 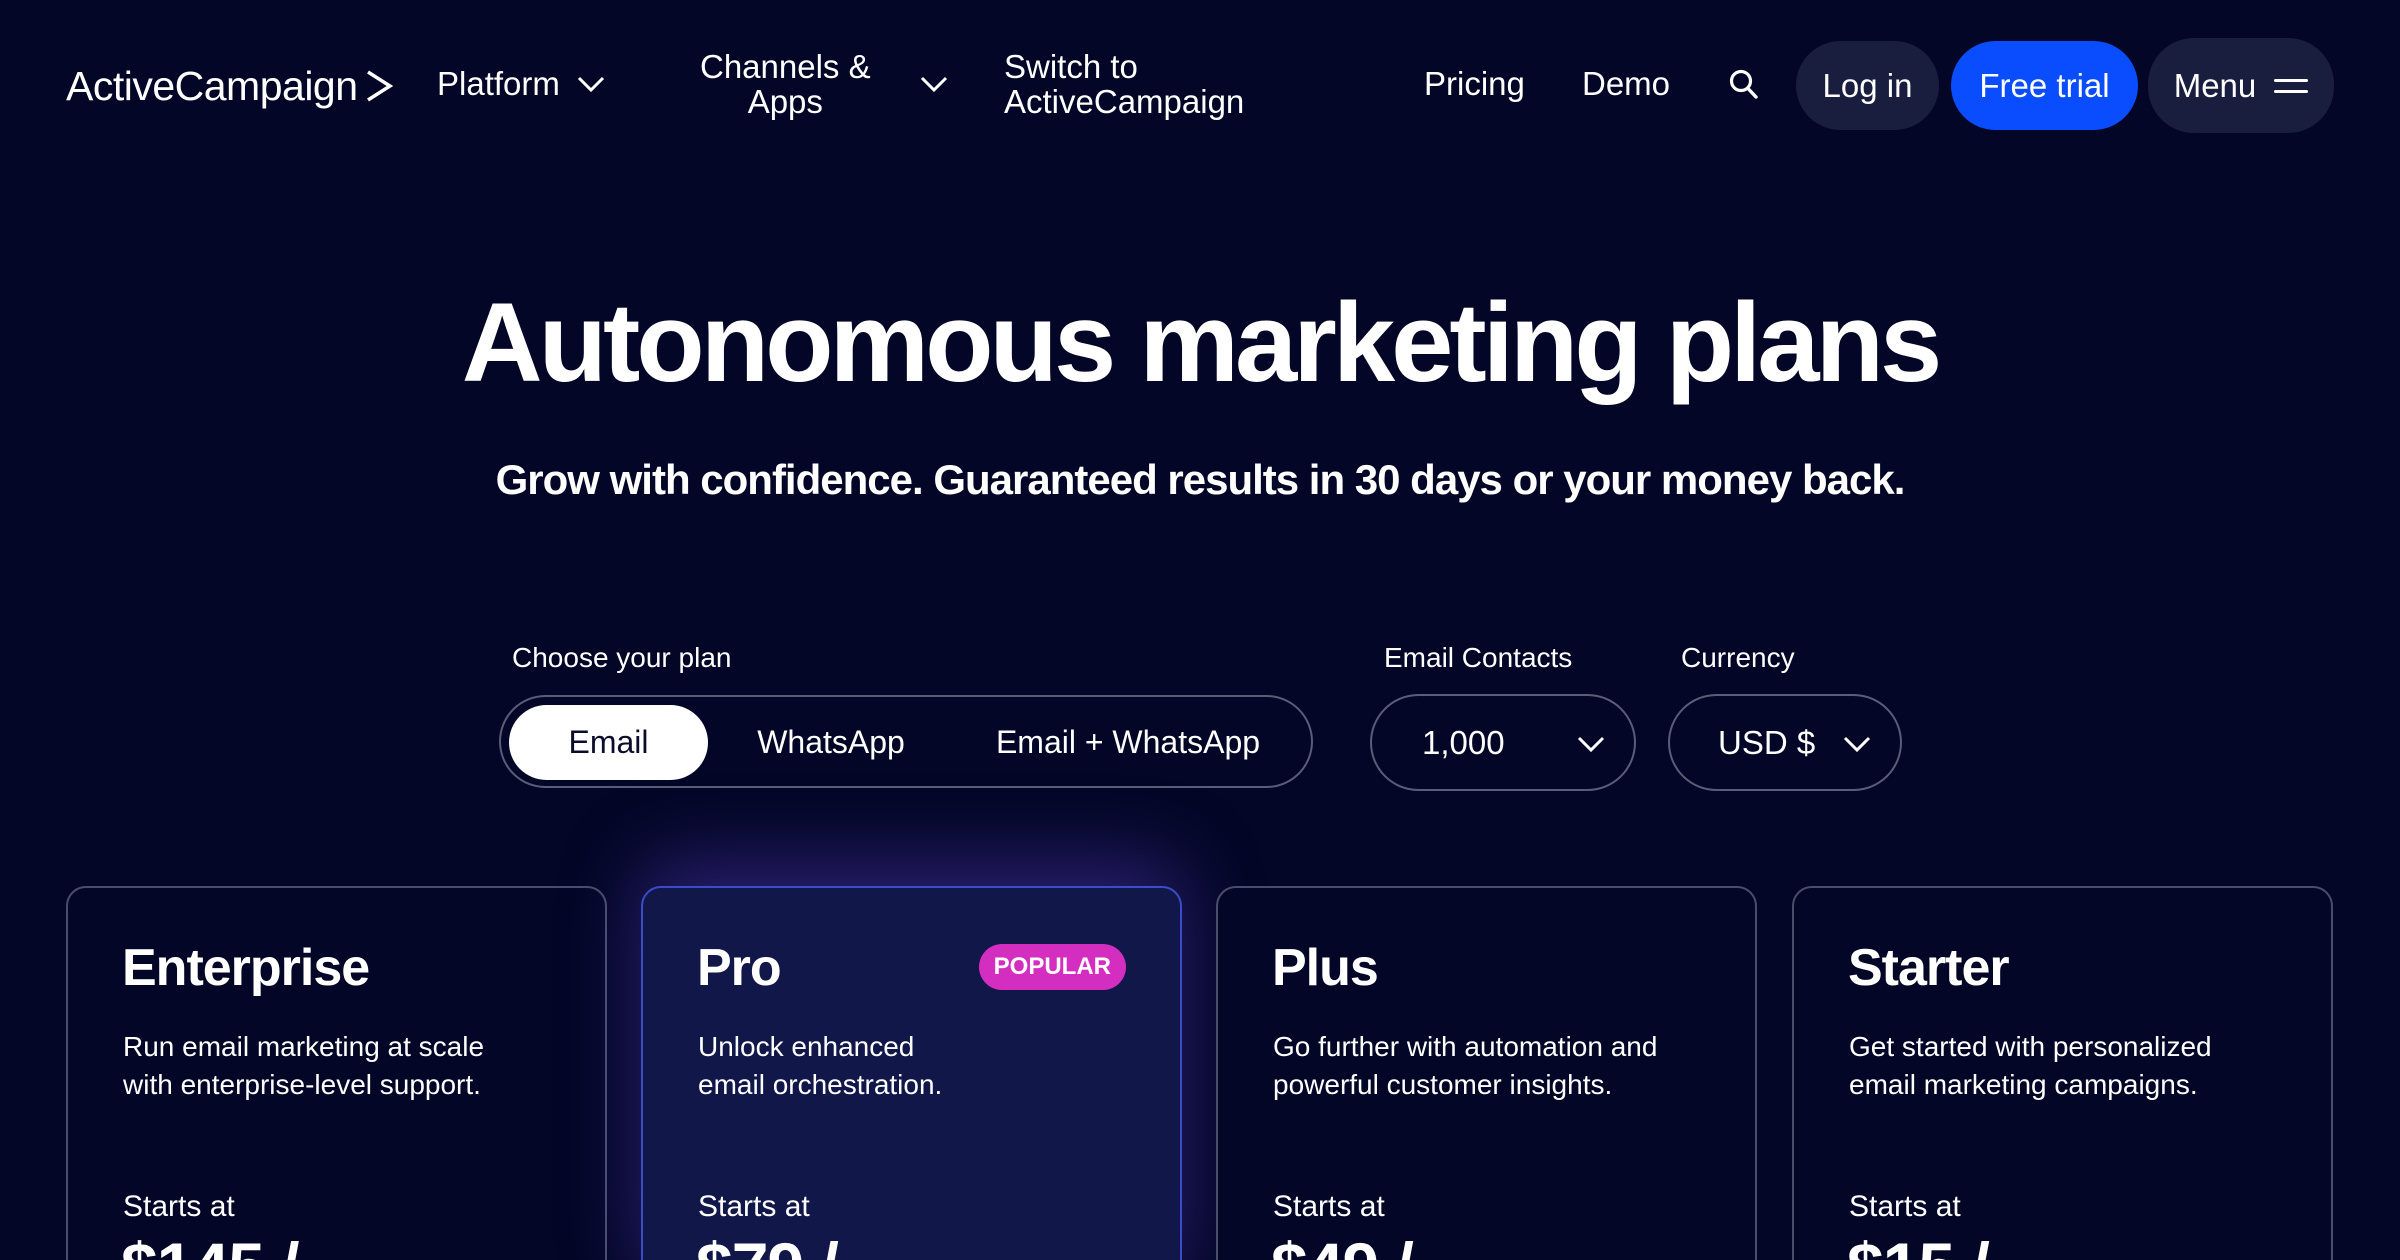 I want to click on nav-pricing: Pricing, so click(x=1474, y=83).